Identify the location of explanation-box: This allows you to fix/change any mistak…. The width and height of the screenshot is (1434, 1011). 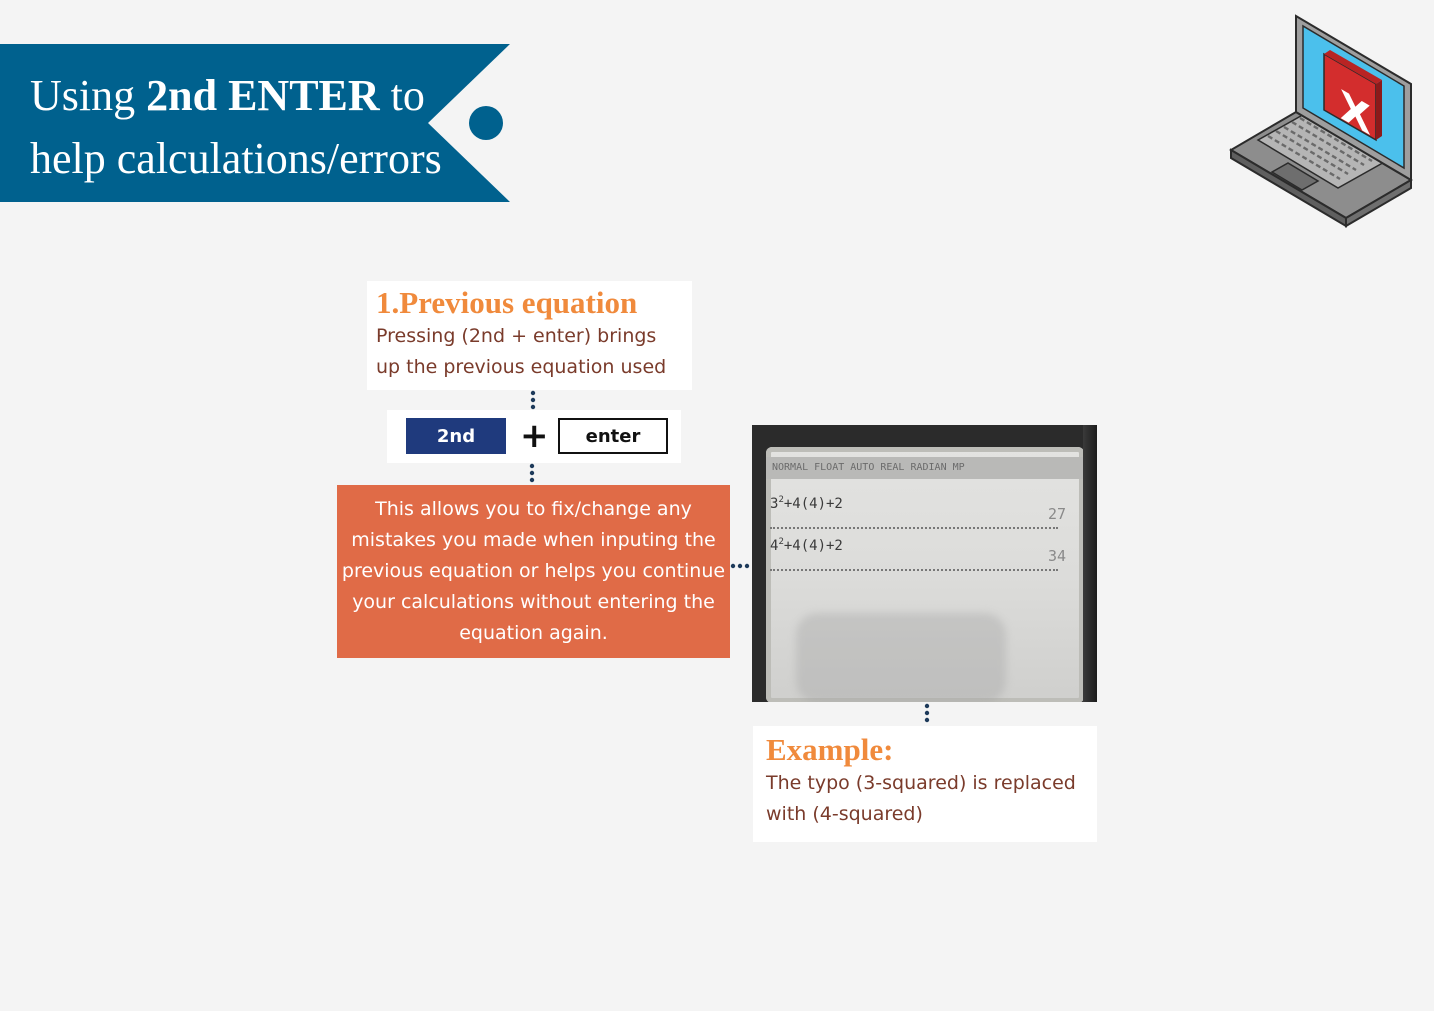
(533, 571).